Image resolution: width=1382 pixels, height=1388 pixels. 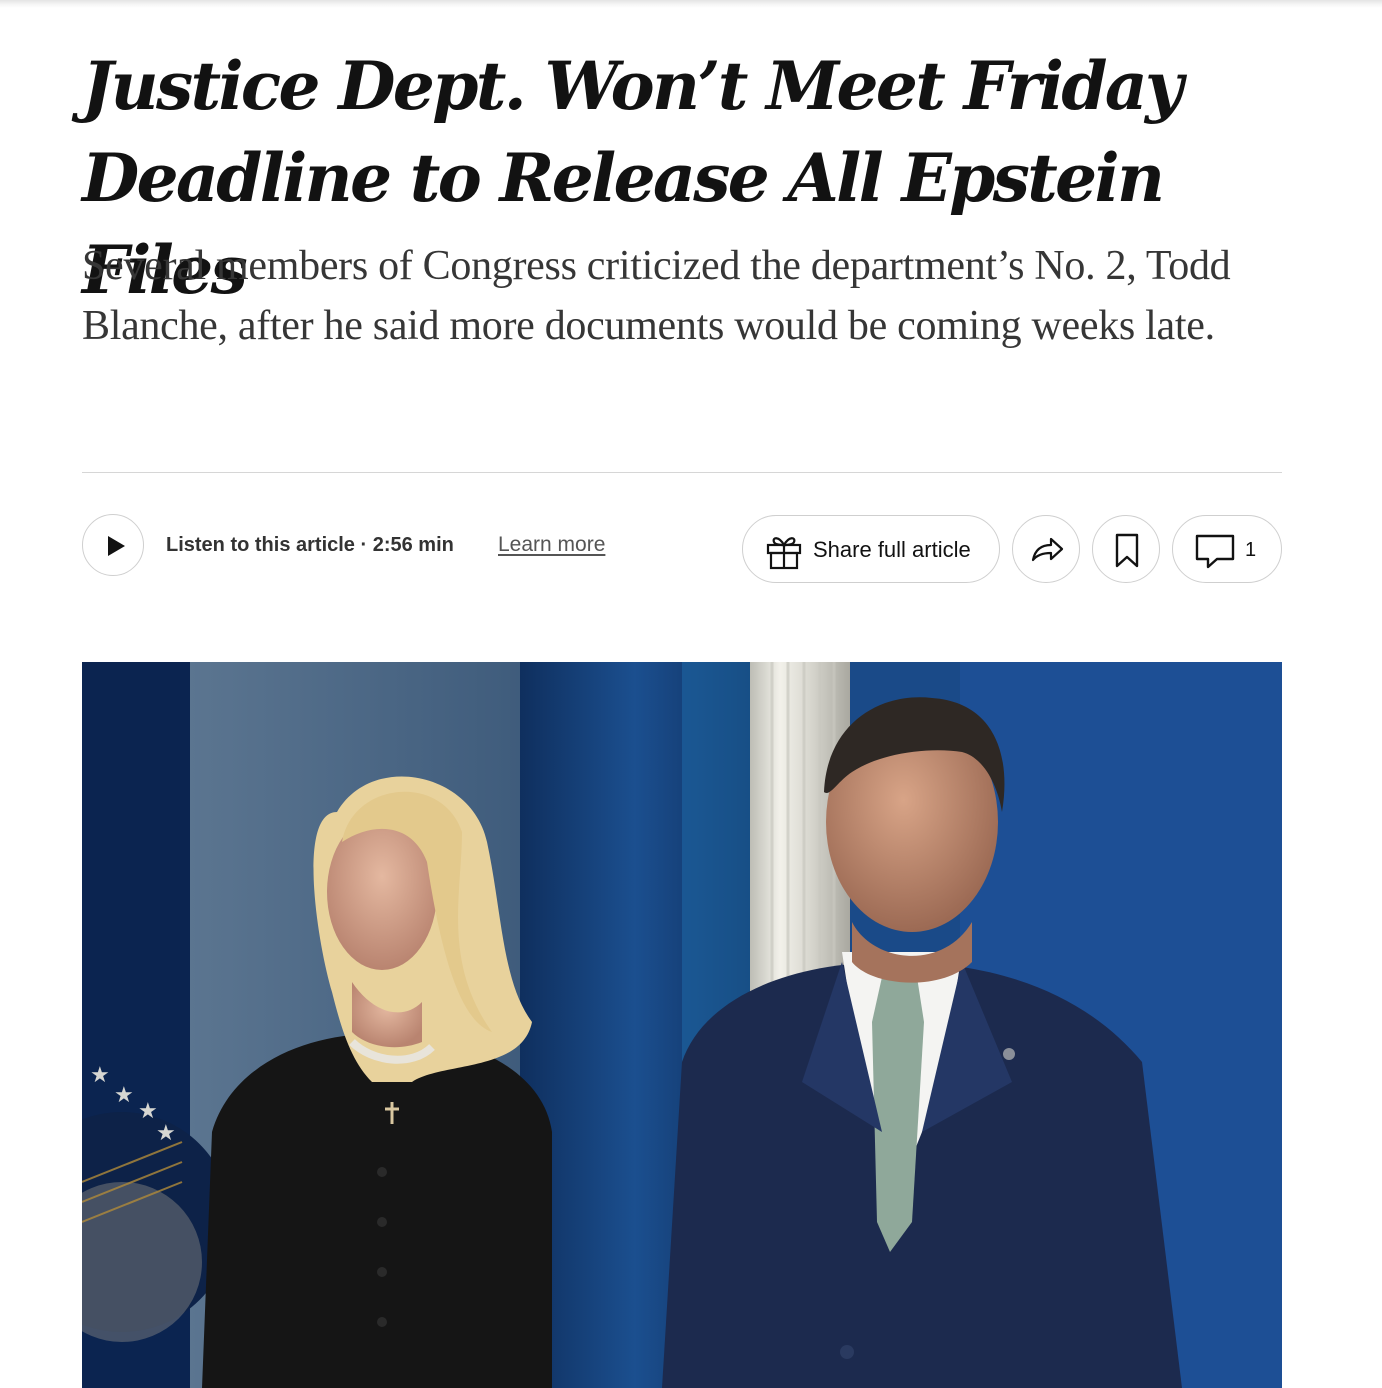 What do you see at coordinates (551, 545) in the screenshot?
I see `learn-more-link: Learn more` at bounding box center [551, 545].